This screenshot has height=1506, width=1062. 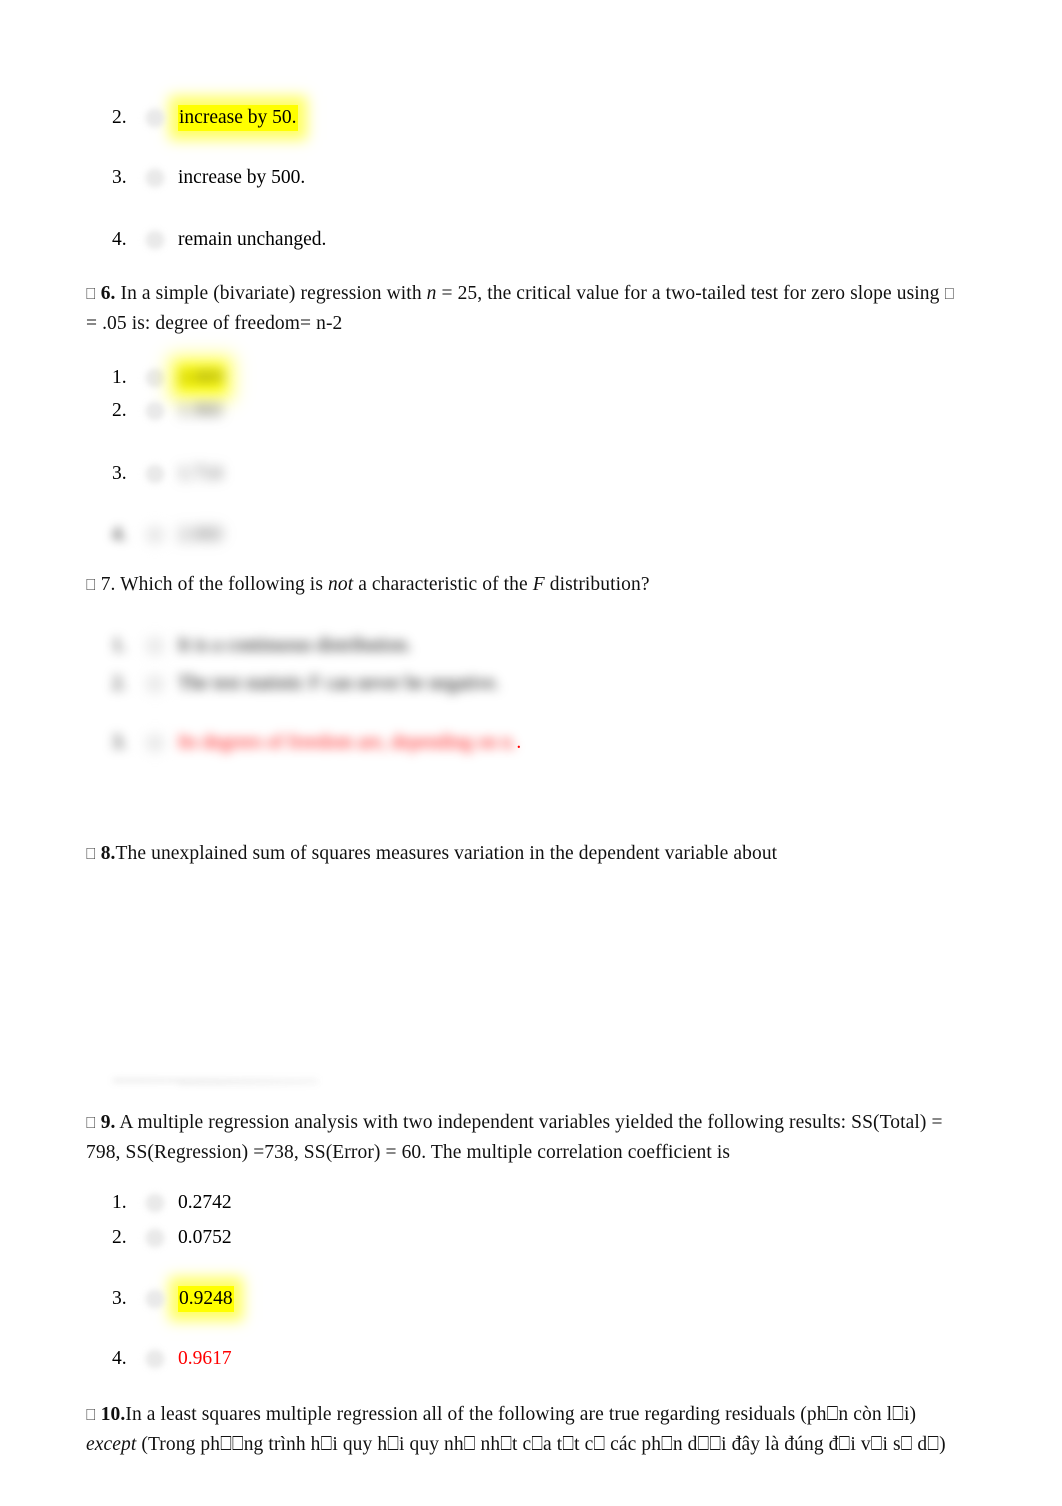 What do you see at coordinates (113, 1414) in the screenshot?
I see `question-number: 10.` at bounding box center [113, 1414].